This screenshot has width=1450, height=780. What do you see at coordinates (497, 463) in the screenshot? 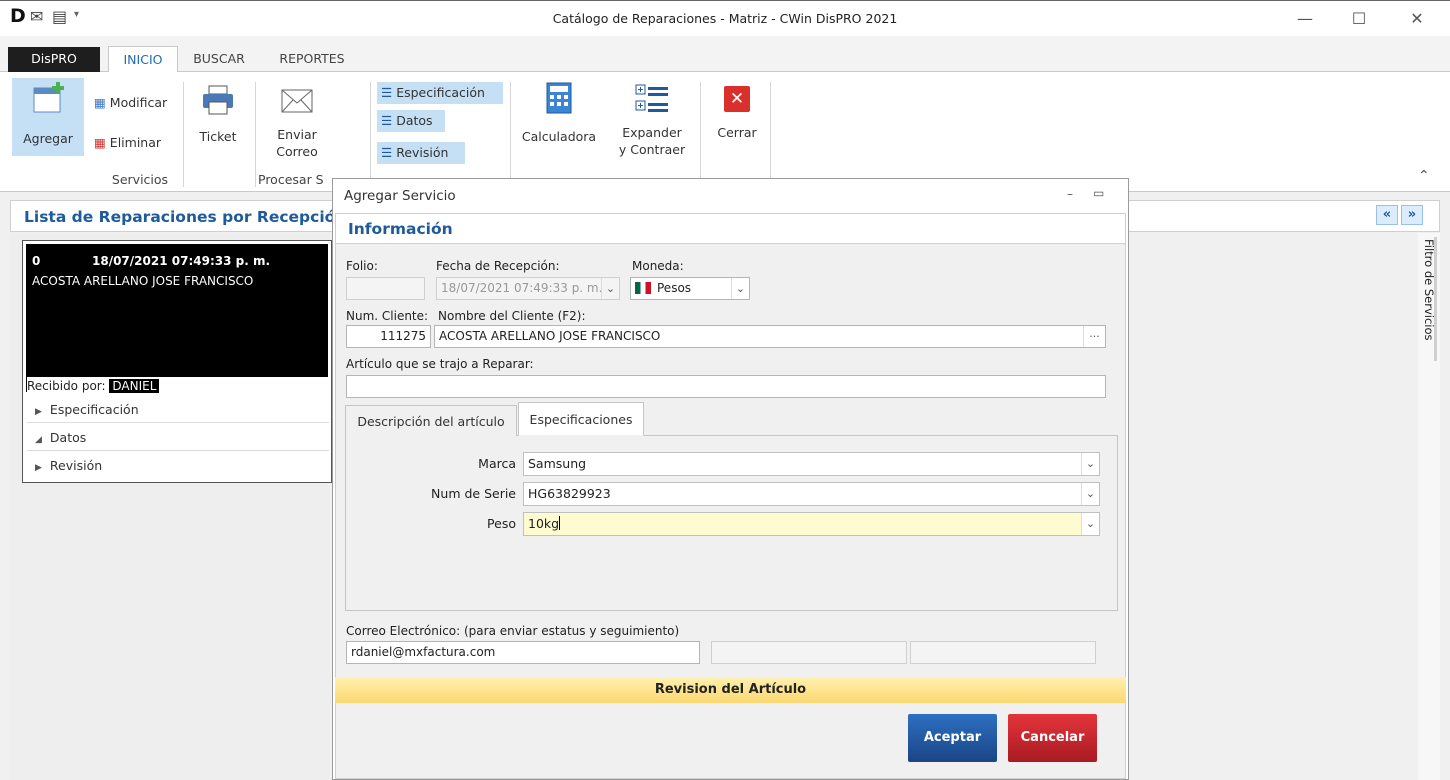
I see `spec-label-marca: Marca` at bounding box center [497, 463].